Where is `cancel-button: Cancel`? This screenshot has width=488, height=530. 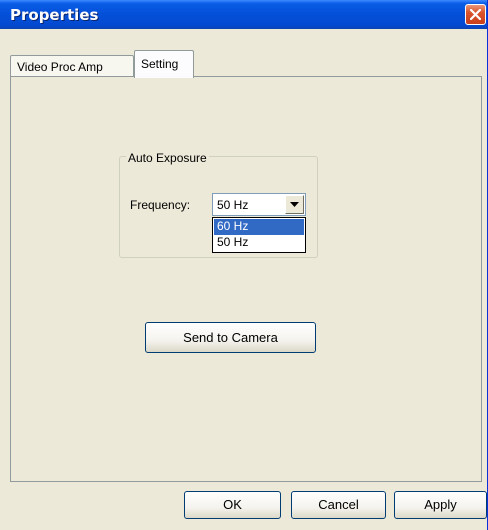
cancel-button: Cancel is located at coordinates (338, 505).